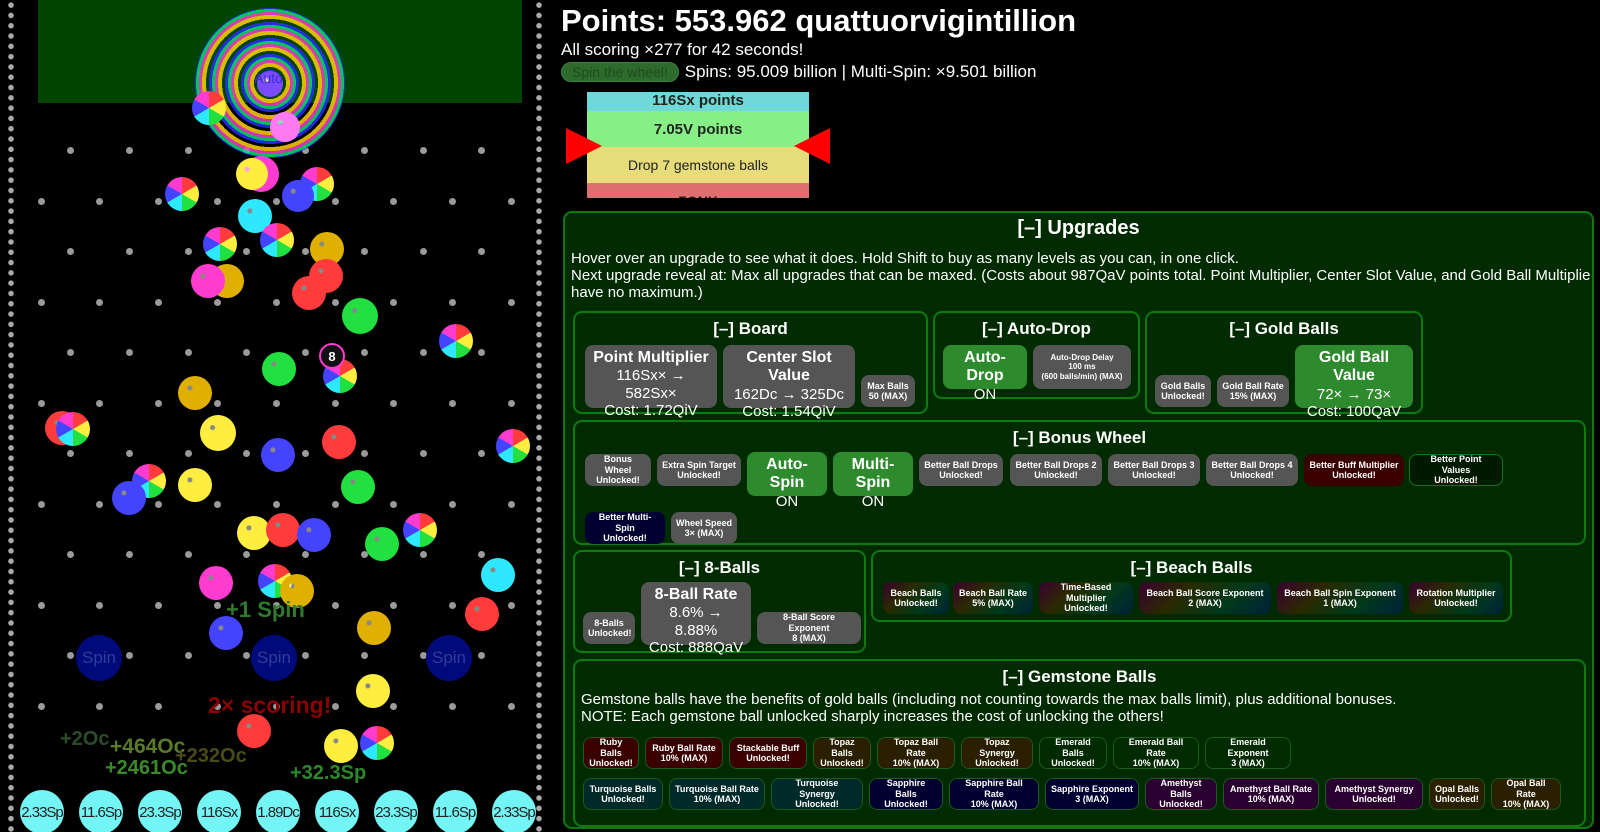  I want to click on beach-ball-upgrade-4: Beach Ball Score Exponent 2 (MAX), so click(1205, 598).